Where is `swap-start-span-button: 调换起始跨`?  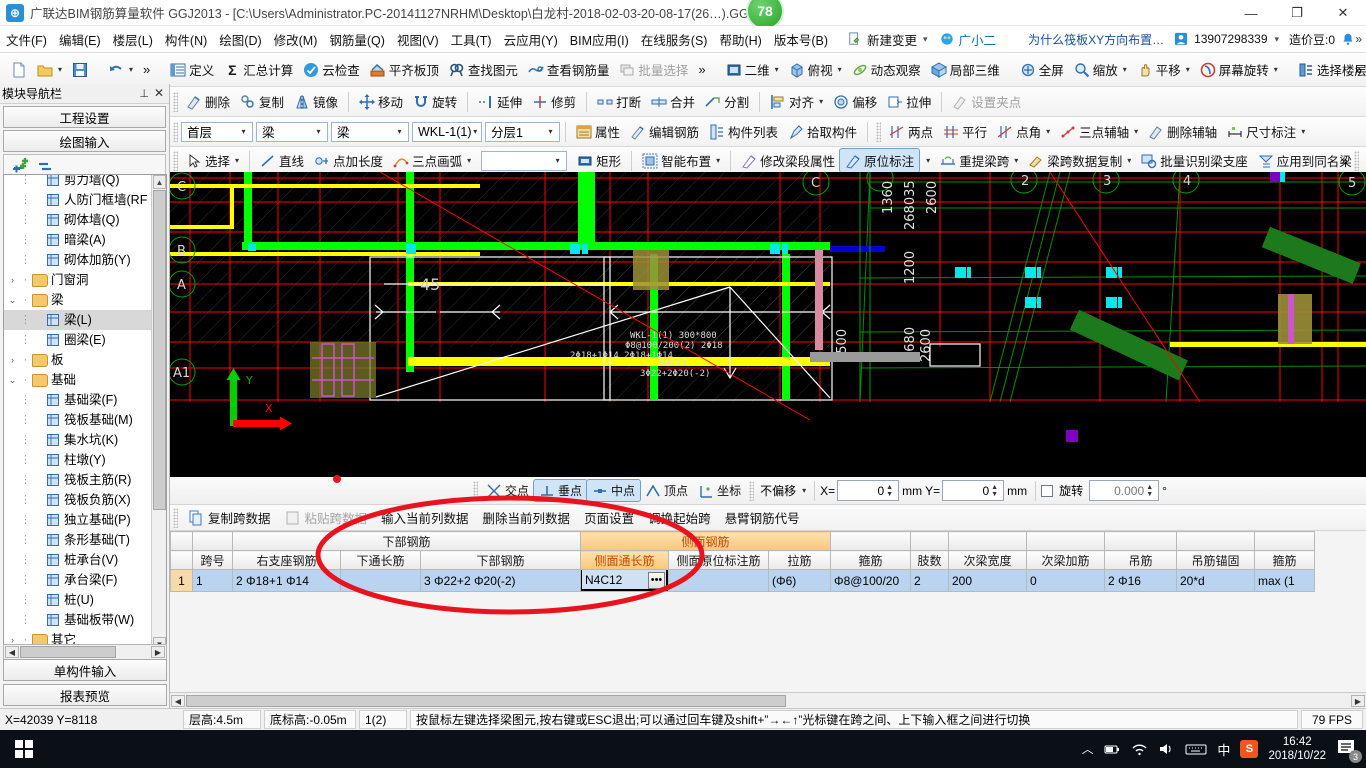
swap-start-span-button: 调换起始跨 is located at coordinates (679, 517).